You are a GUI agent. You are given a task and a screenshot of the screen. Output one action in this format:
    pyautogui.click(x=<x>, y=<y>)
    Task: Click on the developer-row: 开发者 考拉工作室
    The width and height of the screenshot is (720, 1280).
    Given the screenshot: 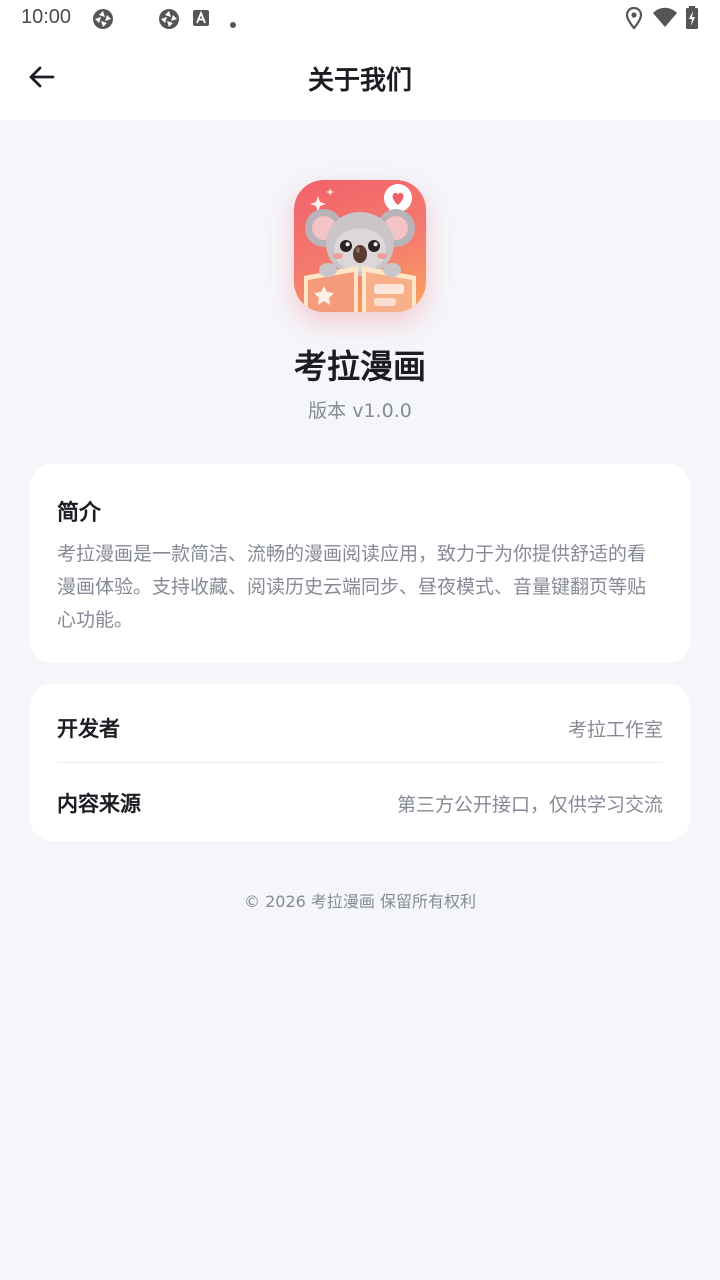 What is the action you would take?
    pyautogui.click(x=360, y=727)
    